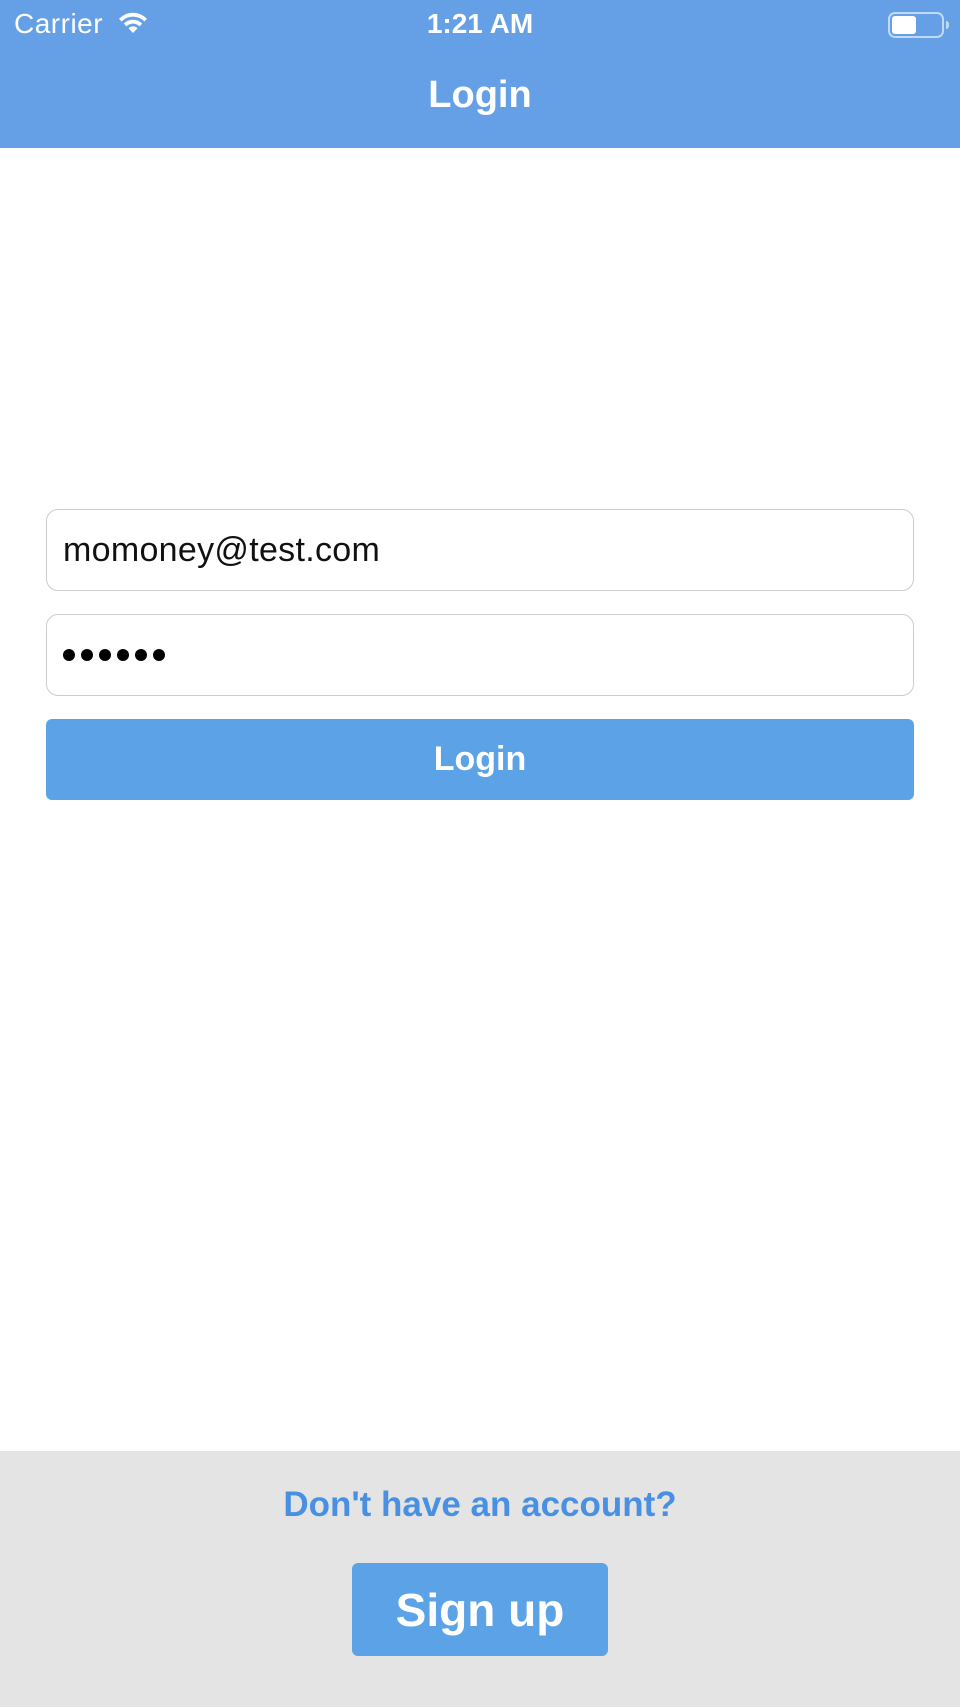 Image resolution: width=960 pixels, height=1707 pixels. I want to click on password-field, so click(480, 655).